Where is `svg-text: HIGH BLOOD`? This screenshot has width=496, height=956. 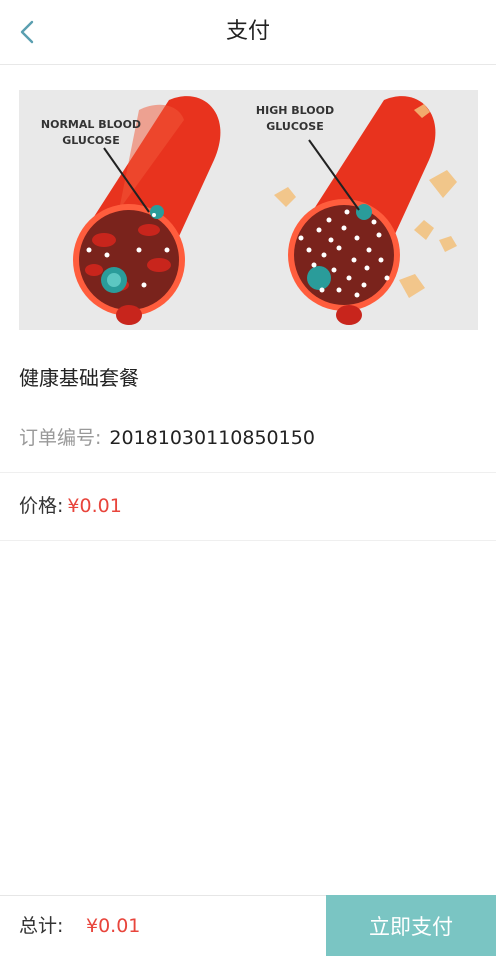 svg-text: HIGH BLOOD is located at coordinates (295, 110).